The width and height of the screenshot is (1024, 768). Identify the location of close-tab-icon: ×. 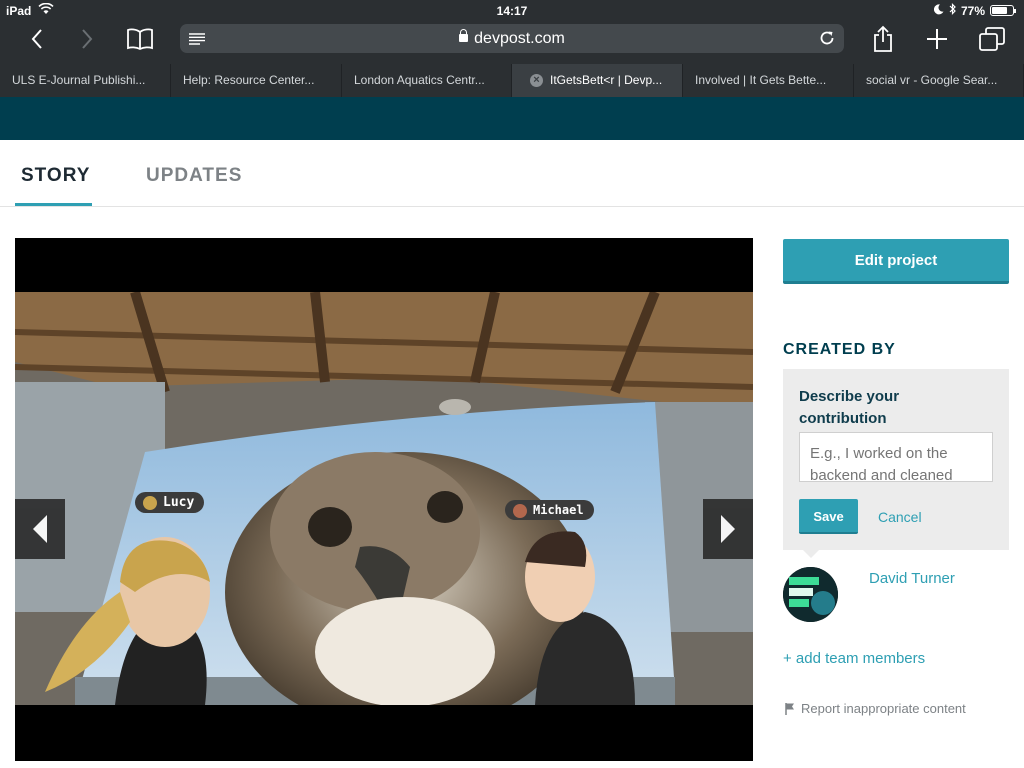
(536, 80).